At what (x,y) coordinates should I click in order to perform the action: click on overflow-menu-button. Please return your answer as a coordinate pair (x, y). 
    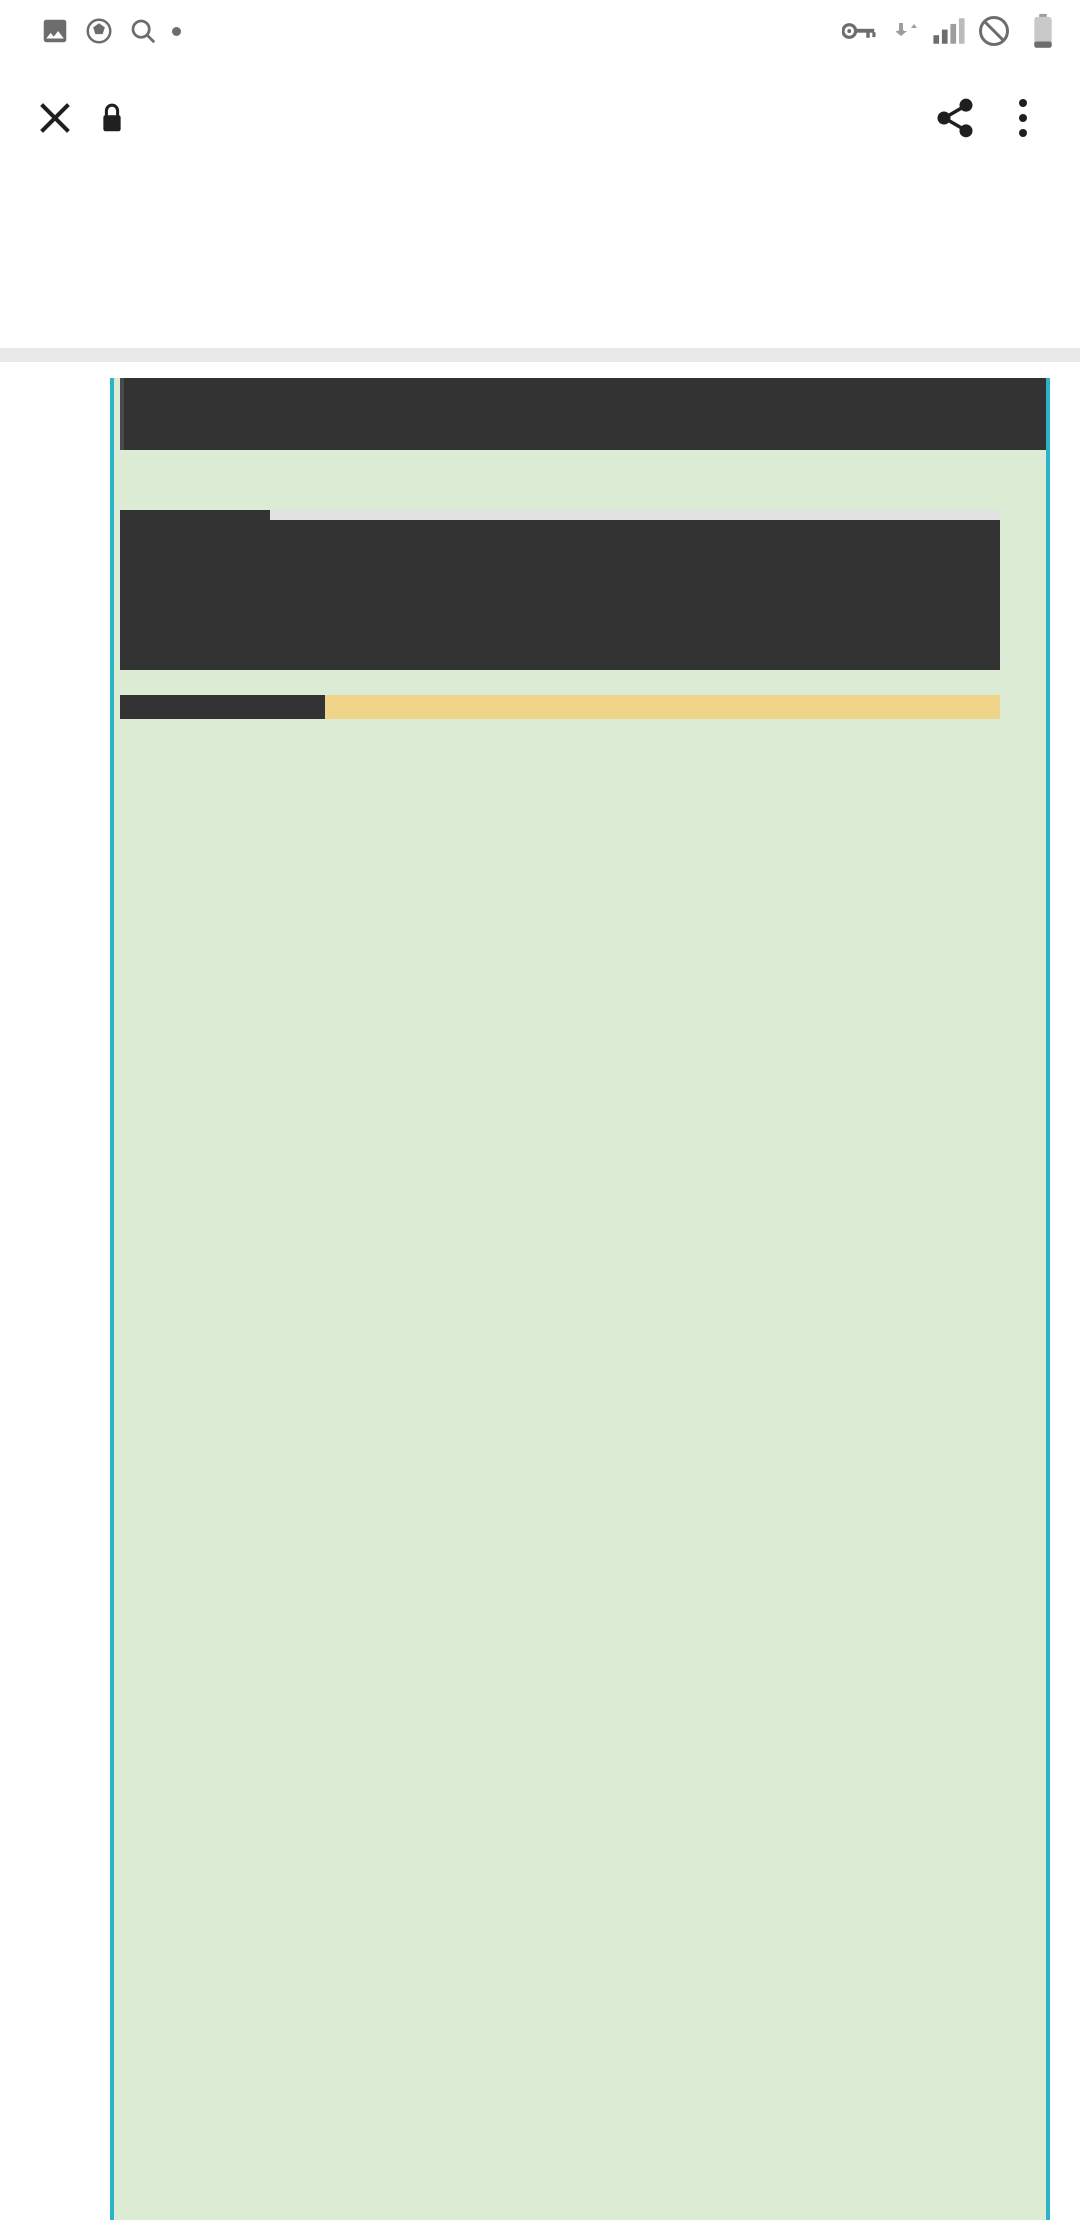
    Looking at the image, I should click on (1023, 118).